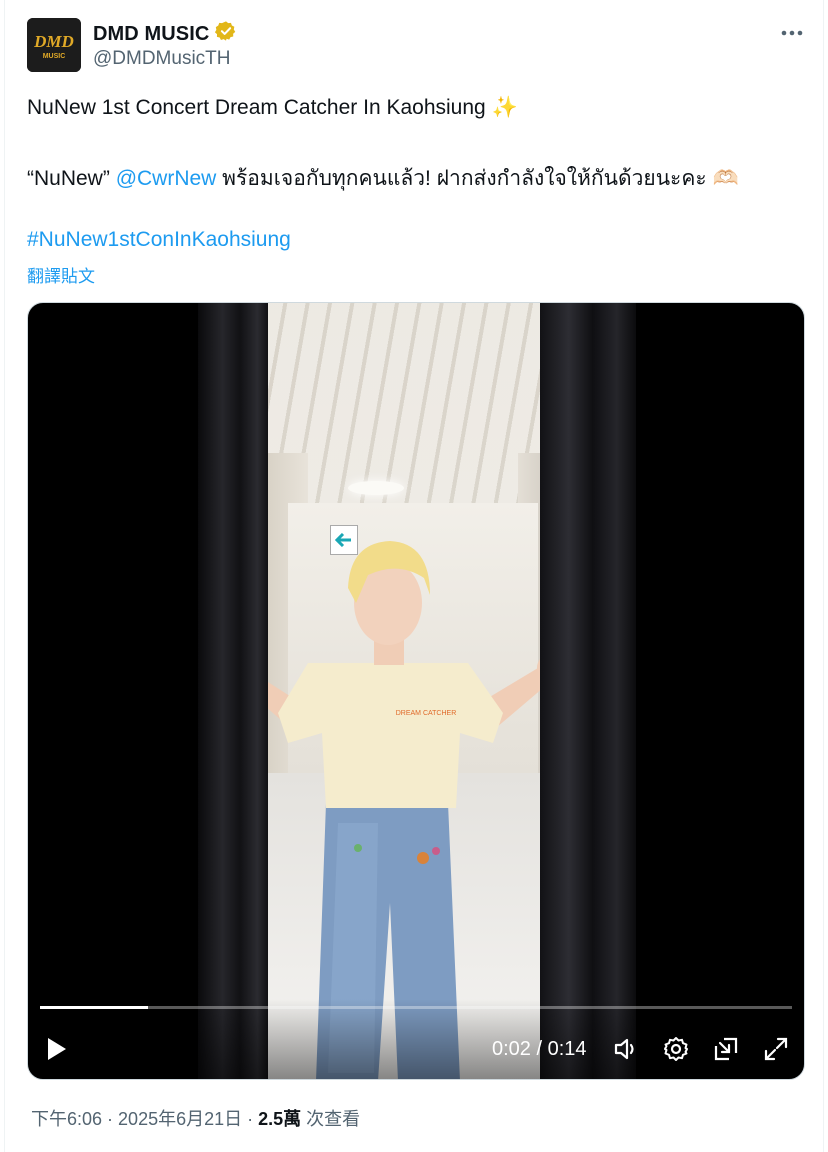  I want to click on dock-icon, so click(726, 1049).